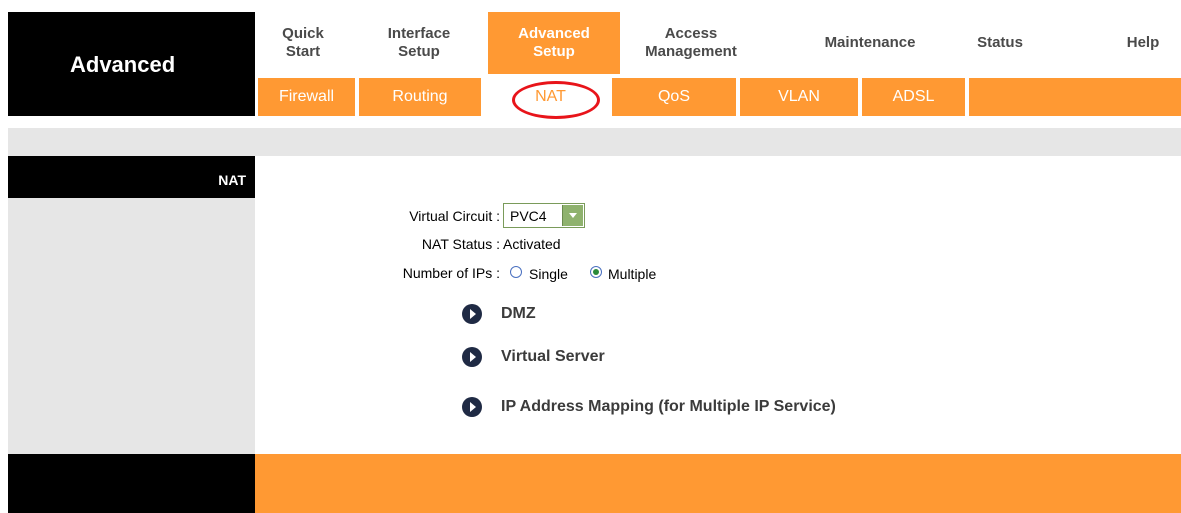 This screenshot has width=1181, height=513. What do you see at coordinates (596, 272) in the screenshot?
I see `radio-multiple` at bounding box center [596, 272].